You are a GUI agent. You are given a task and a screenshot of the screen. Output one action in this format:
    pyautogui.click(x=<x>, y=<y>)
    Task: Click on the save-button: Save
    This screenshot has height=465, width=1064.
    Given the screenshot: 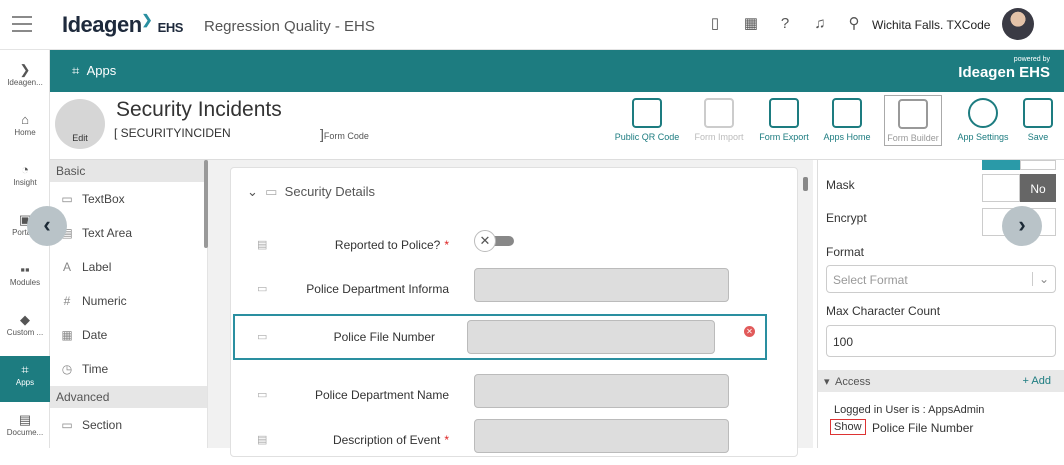 What is the action you would take?
    pyautogui.click(x=1038, y=120)
    